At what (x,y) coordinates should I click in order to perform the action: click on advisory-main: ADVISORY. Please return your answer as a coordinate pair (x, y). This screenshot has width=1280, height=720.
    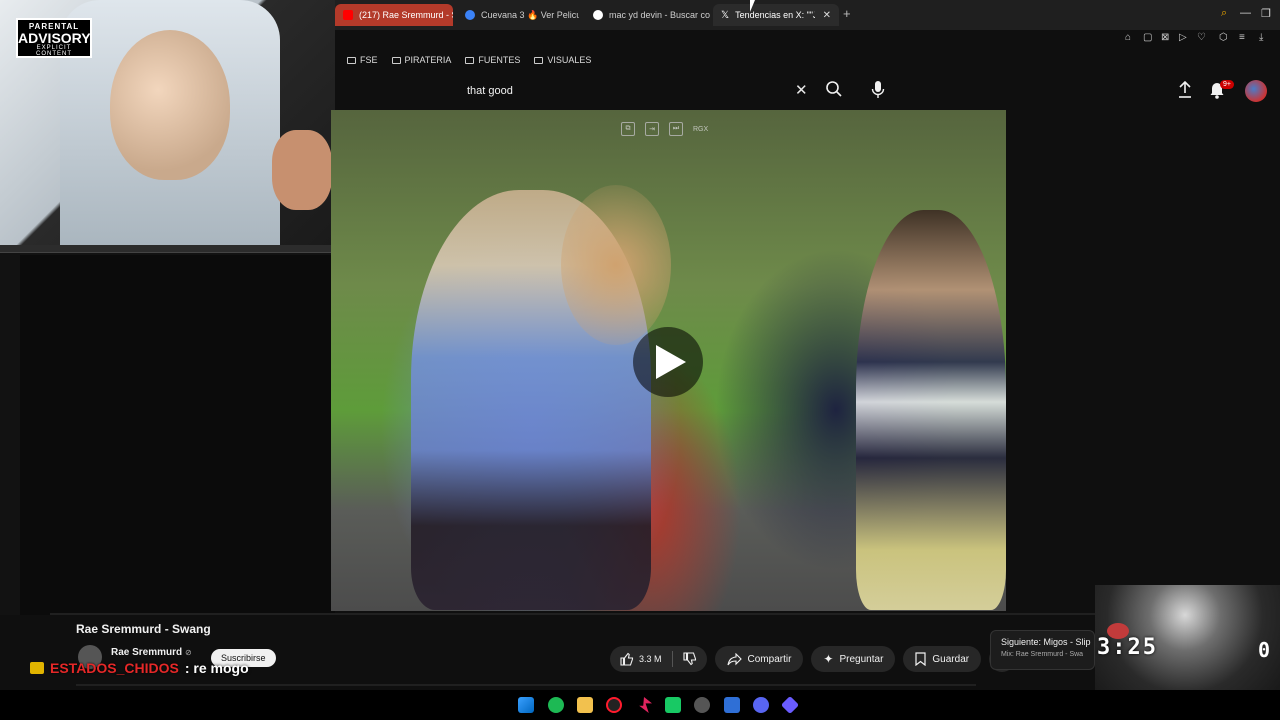
    Looking at the image, I should click on (54, 38).